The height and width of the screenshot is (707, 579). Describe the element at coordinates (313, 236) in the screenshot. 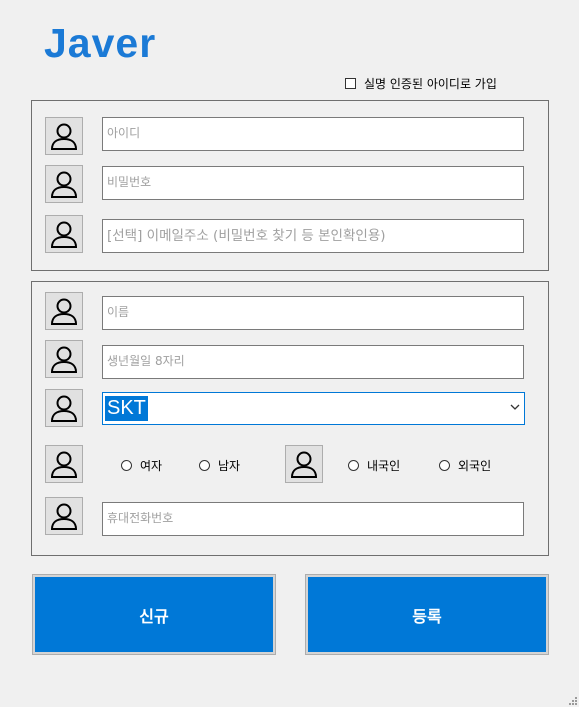

I see `email-input: [선택] 이메일주소 (비밀번호 찾기 등 본인확인용)` at that location.